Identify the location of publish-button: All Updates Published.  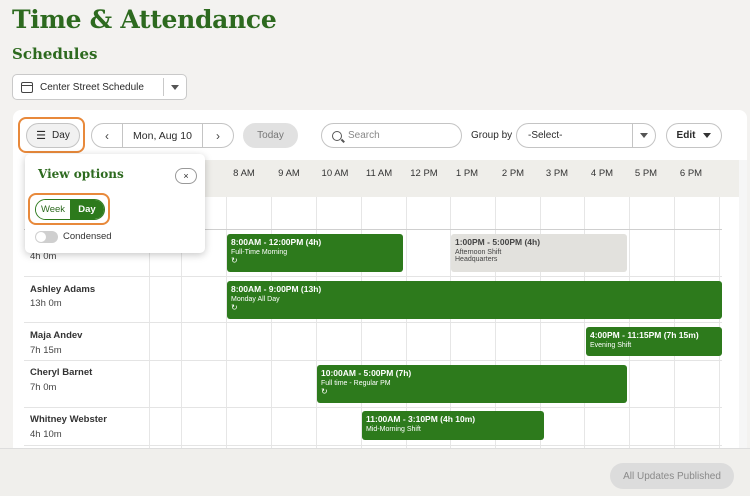
(672, 476).